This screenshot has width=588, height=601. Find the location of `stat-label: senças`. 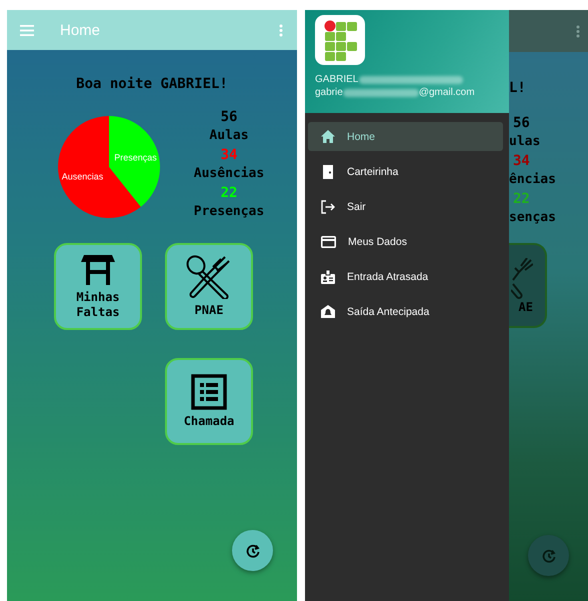

stat-label: senças is located at coordinates (532, 218).